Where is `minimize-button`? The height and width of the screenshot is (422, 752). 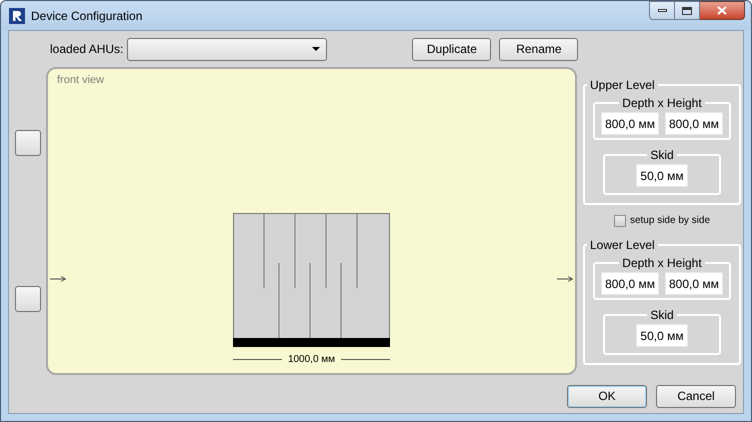 minimize-button is located at coordinates (662, 10).